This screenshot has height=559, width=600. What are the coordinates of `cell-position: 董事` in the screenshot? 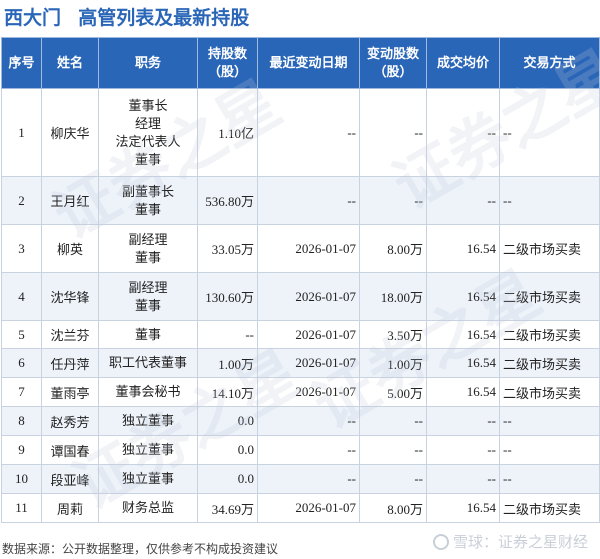 It's located at (148, 334).